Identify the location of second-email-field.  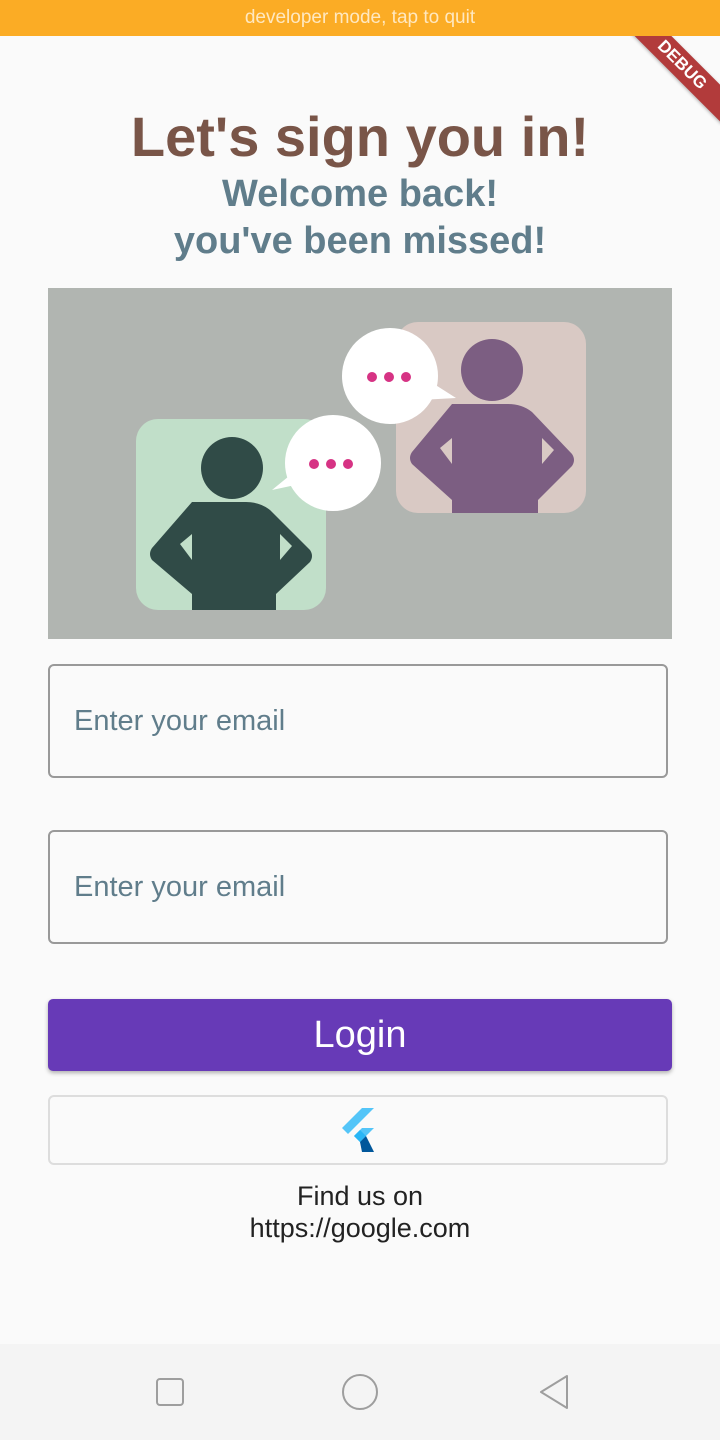
(358, 887).